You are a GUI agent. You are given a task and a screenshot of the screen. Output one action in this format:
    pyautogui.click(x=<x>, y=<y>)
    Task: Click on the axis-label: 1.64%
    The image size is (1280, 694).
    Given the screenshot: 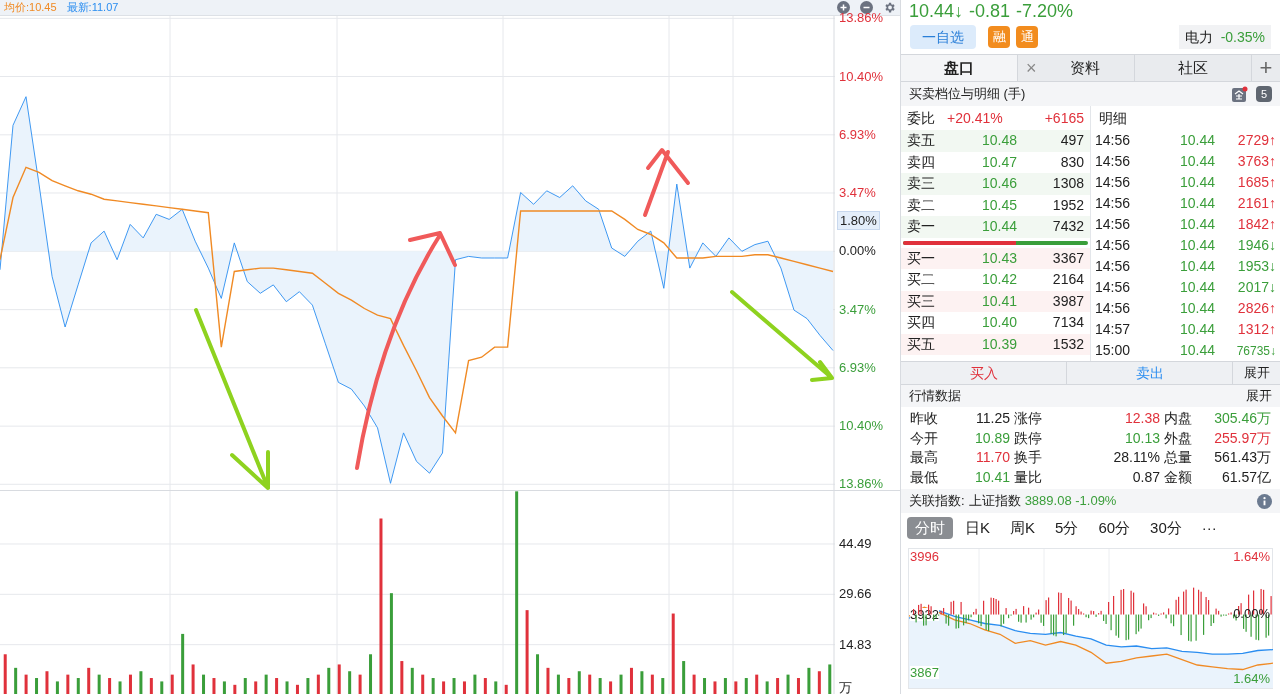 What is the action you would take?
    pyautogui.click(x=1251, y=556)
    